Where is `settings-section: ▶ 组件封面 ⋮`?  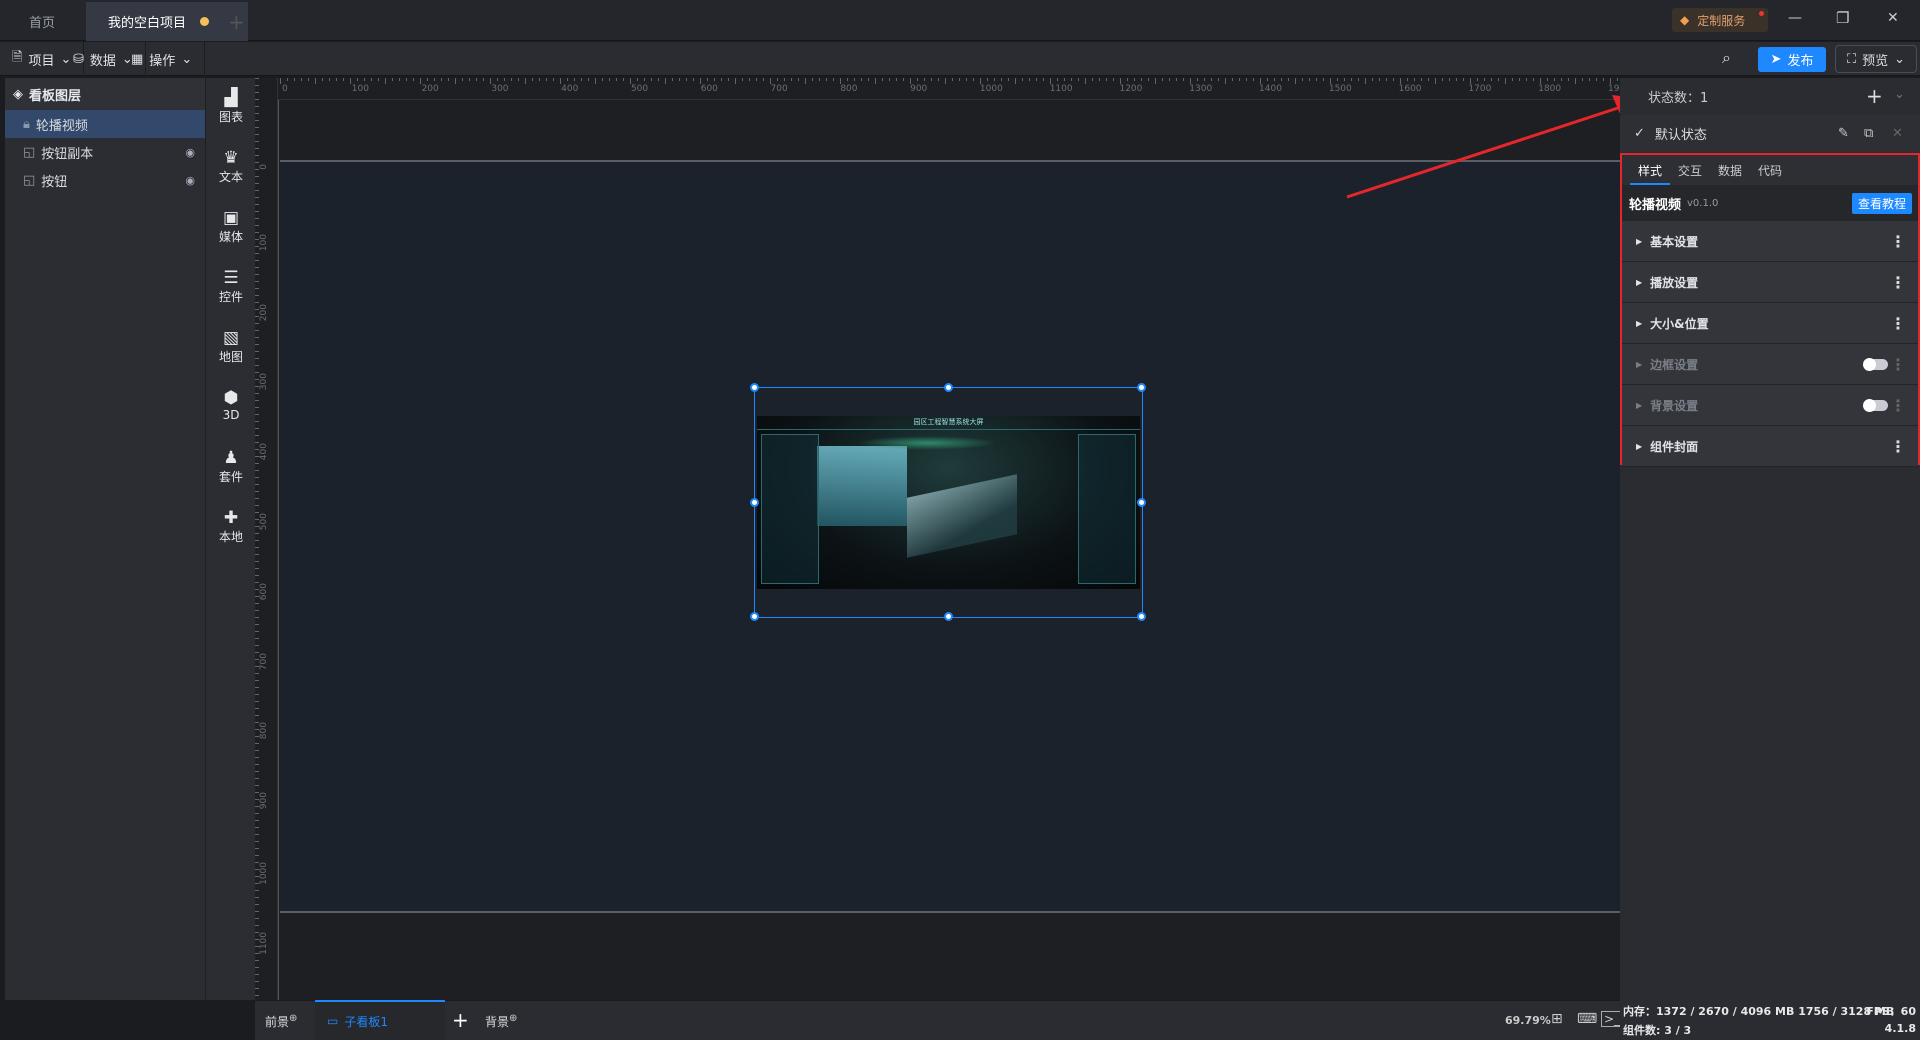
settings-section: ▶ 组件封面 ⋮ is located at coordinates (1770, 446).